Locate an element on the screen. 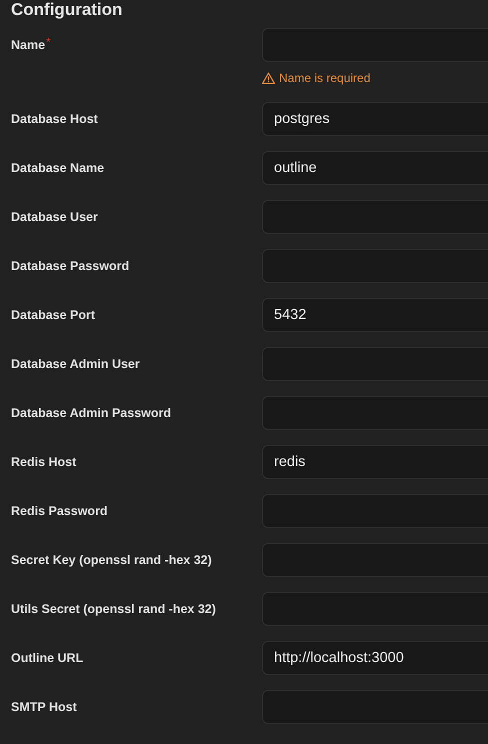 This screenshot has height=744, width=488. field-label: Redis Host is located at coordinates (43, 462).